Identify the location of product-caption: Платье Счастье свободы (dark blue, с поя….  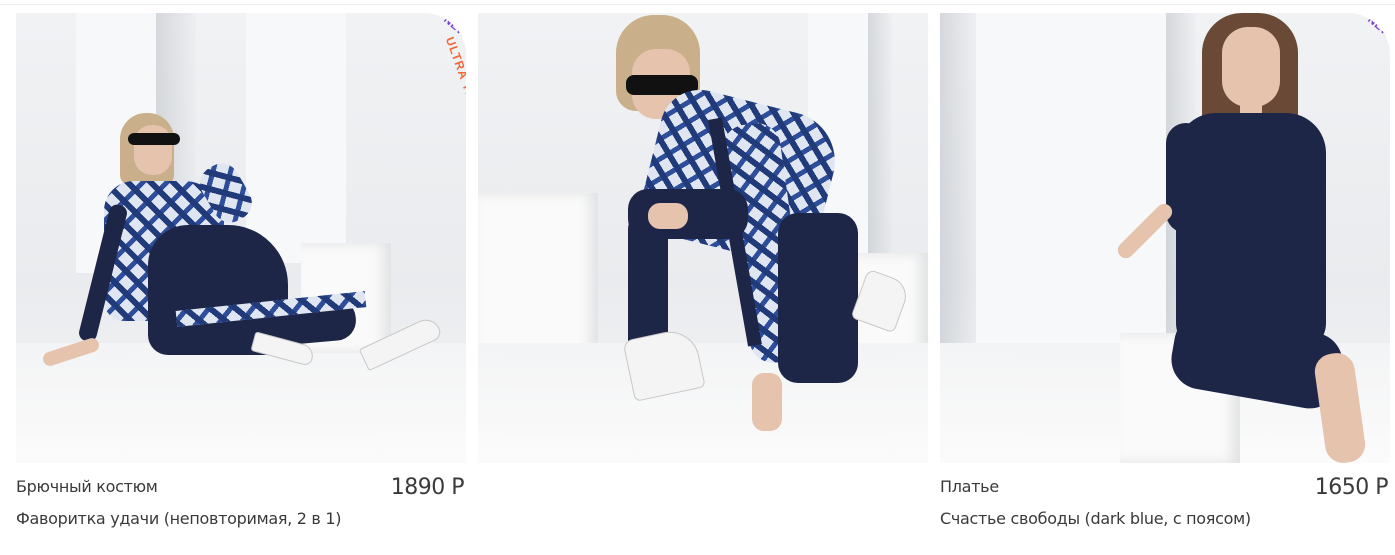
(1165, 510).